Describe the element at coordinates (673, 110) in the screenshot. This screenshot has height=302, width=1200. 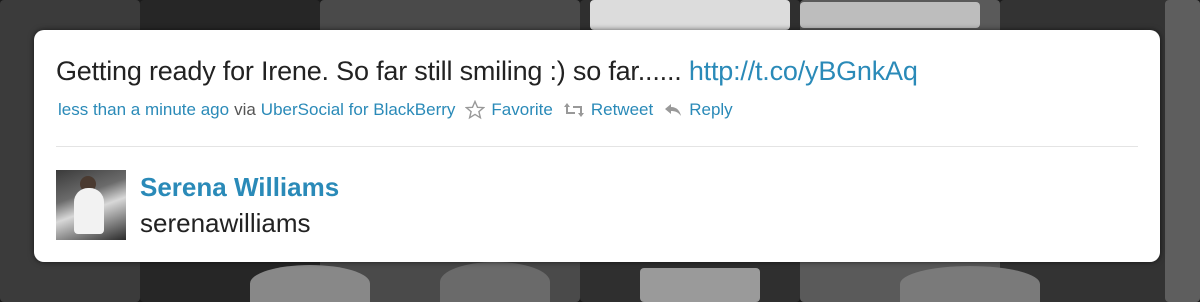
I see `reply-icon` at that location.